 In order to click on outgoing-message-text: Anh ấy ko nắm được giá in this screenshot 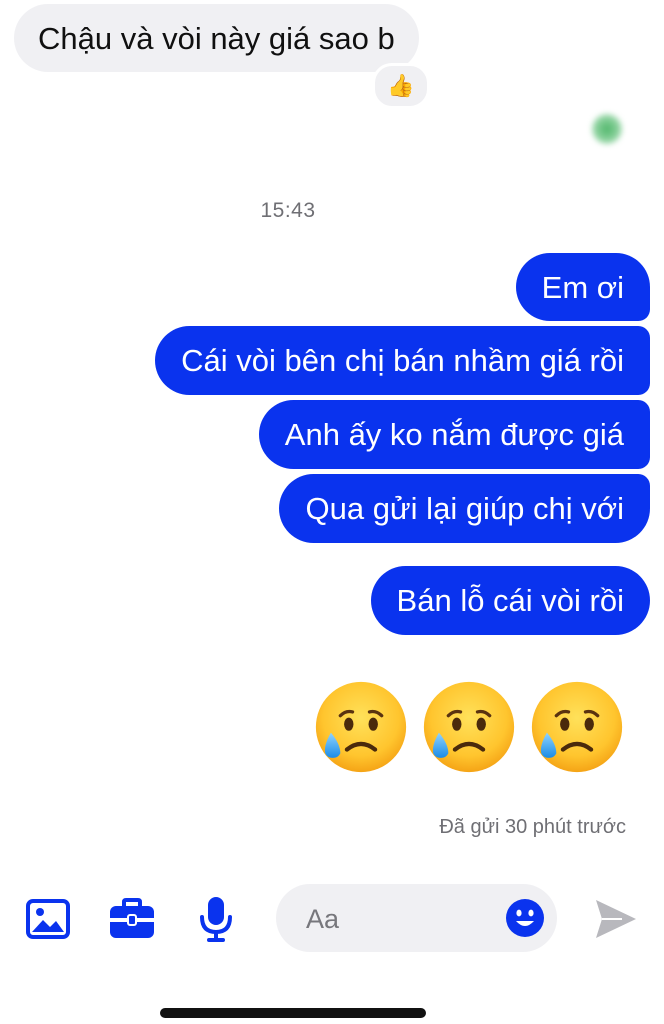, I will do `click(454, 434)`.